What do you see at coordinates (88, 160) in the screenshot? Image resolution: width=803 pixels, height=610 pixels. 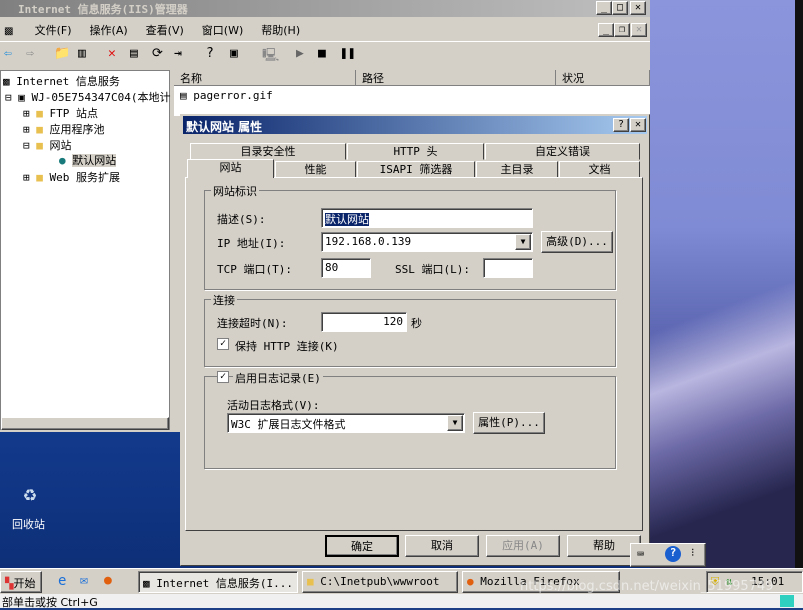 I see `tree-item-default-site: ● 默认网站` at bounding box center [88, 160].